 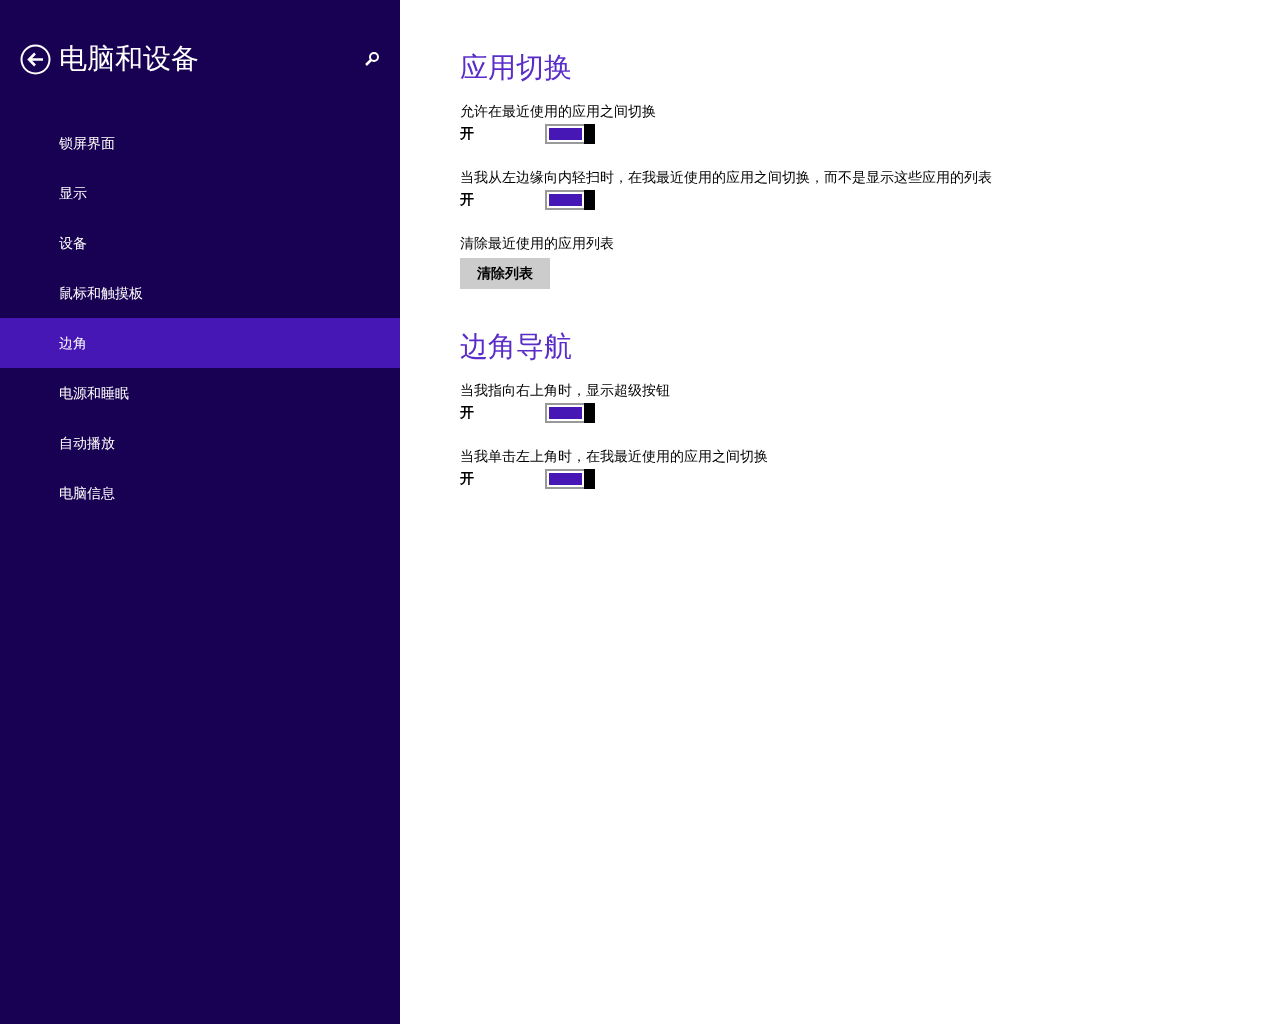 What do you see at coordinates (558, 111) in the screenshot?
I see `setting-label: 允许在最近使用的应用之间切换` at bounding box center [558, 111].